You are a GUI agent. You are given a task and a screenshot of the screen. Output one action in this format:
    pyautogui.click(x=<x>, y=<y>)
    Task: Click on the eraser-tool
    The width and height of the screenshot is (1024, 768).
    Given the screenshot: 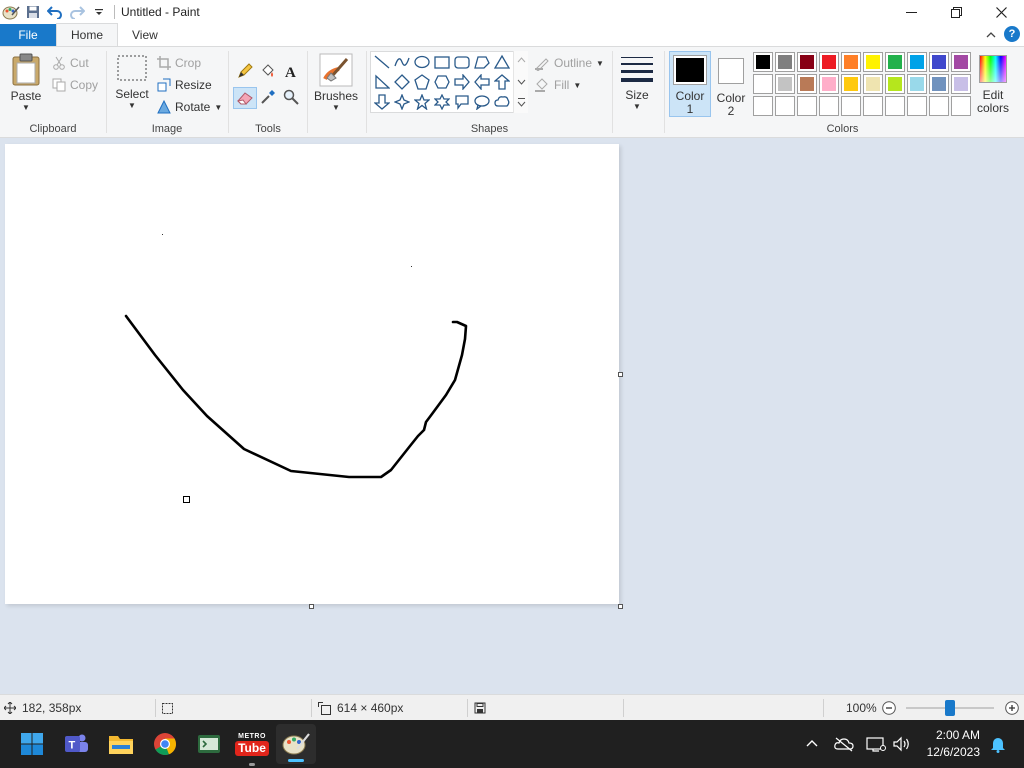 What is the action you would take?
    pyautogui.click(x=245, y=98)
    